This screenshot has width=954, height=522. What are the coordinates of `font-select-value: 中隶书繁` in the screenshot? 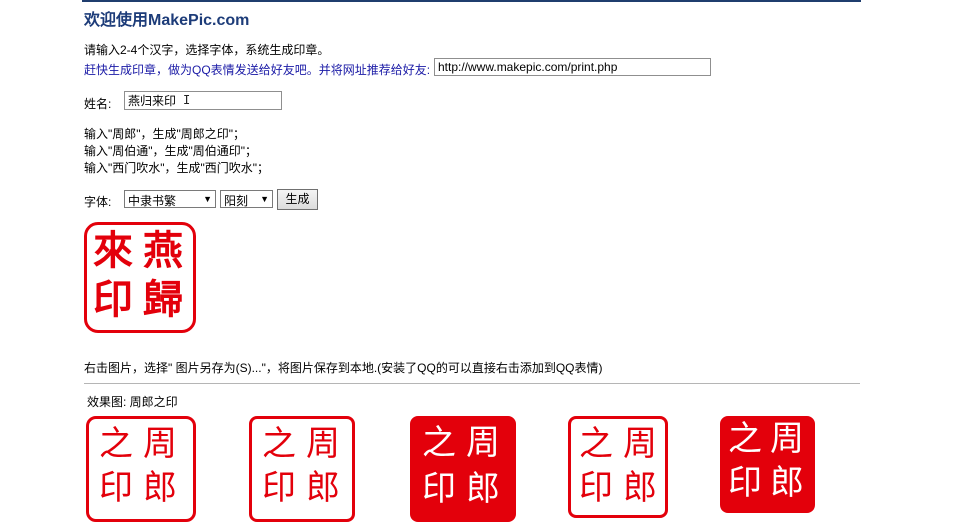 It's located at (152, 201).